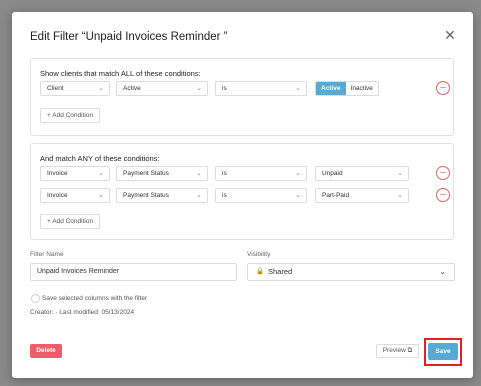  Describe the element at coordinates (75, 88) in the screenshot. I see `condition-entity-select: Client ⌄` at that location.